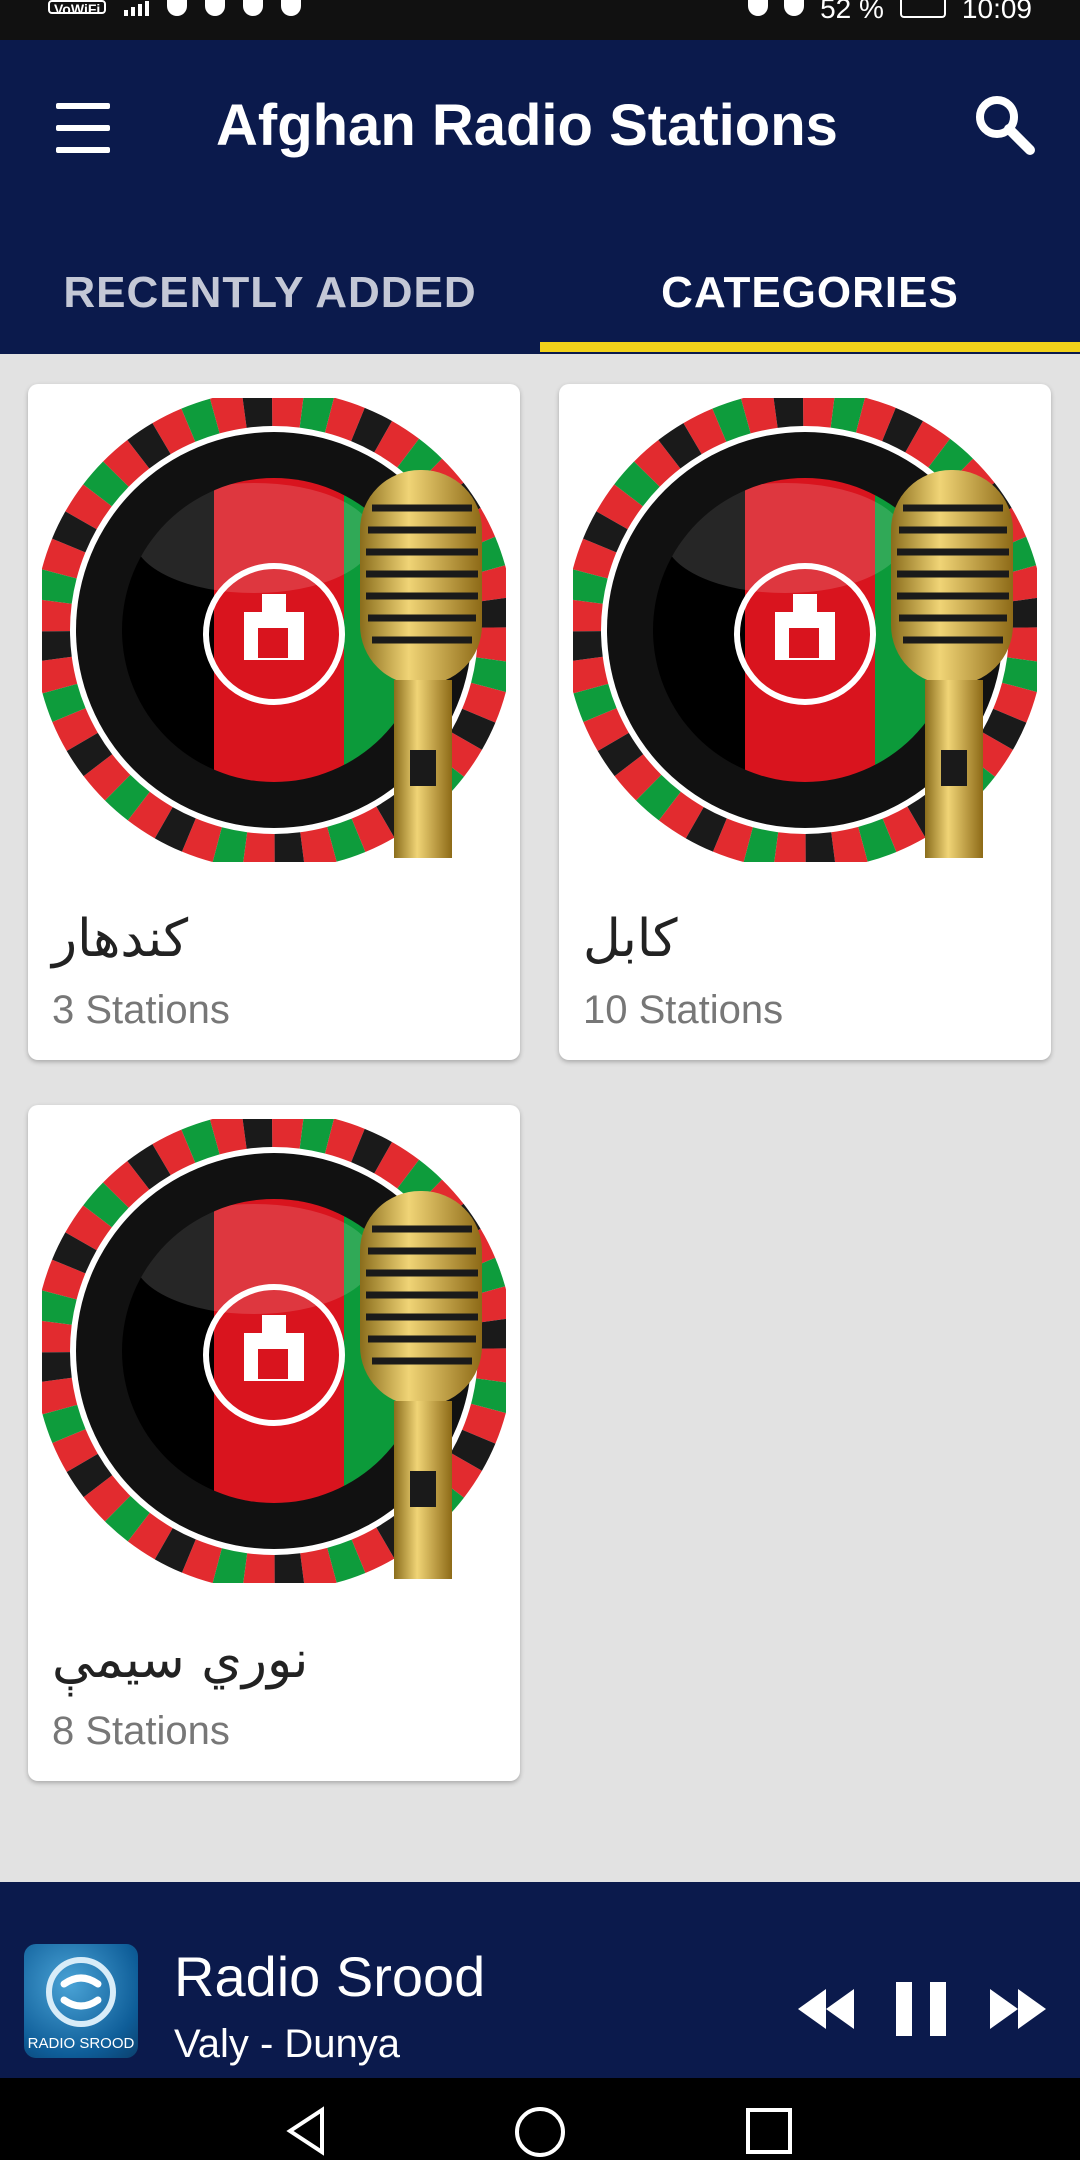  Describe the element at coordinates (758, 8) in the screenshot. I see `cast-icon` at that location.